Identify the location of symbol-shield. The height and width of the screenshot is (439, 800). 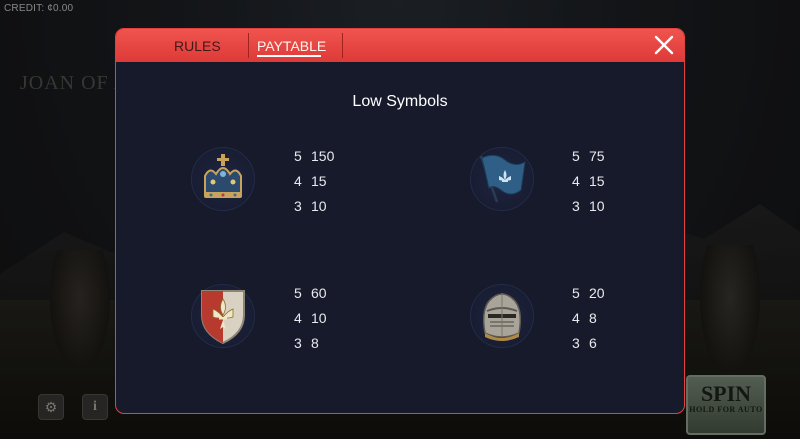
(223, 316).